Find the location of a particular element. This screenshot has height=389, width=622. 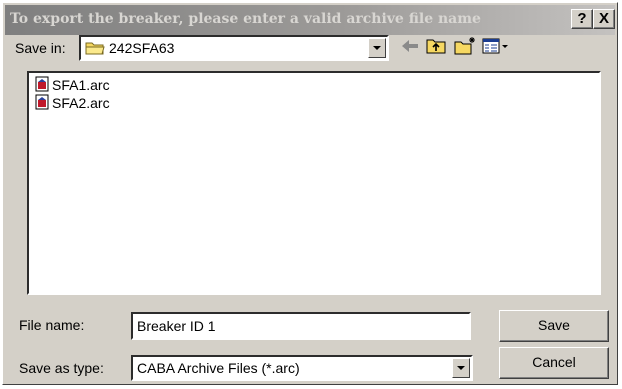

save-as-type-dropdown-button is located at coordinates (461, 368).